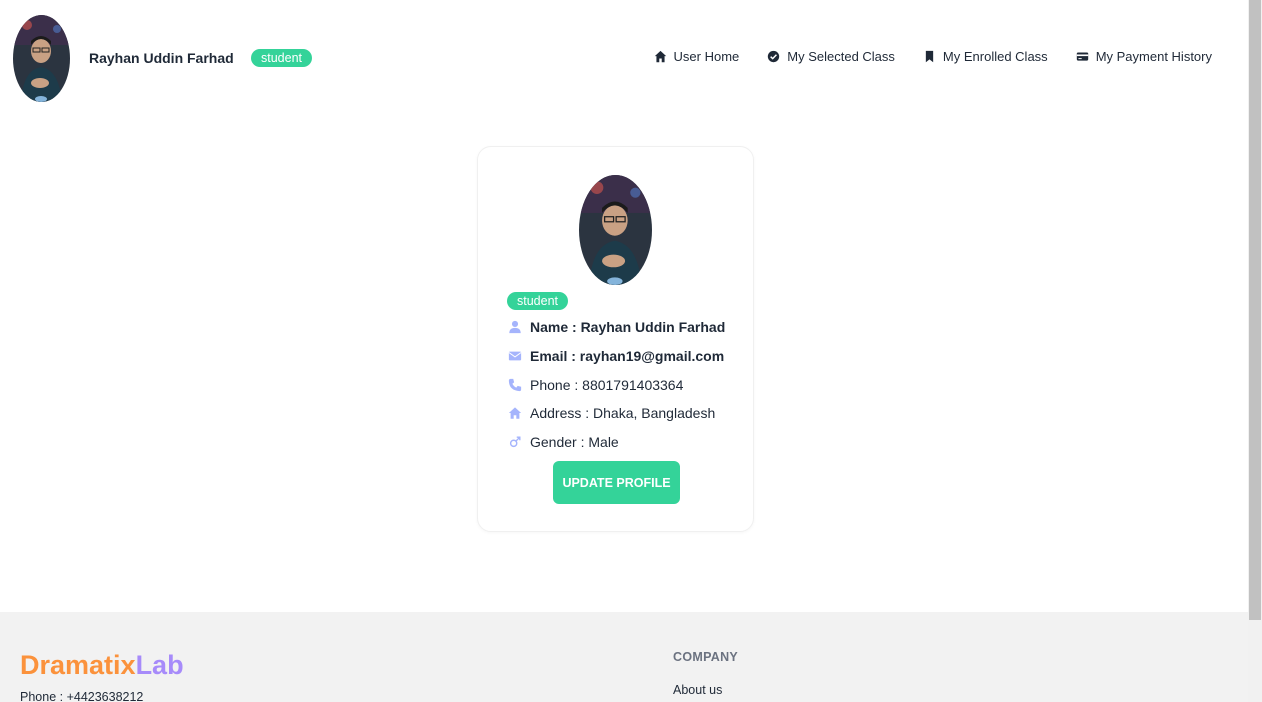 Image resolution: width=1262 pixels, height=702 pixels. Describe the element at coordinates (514, 442) in the screenshot. I see `mars-icon` at that location.